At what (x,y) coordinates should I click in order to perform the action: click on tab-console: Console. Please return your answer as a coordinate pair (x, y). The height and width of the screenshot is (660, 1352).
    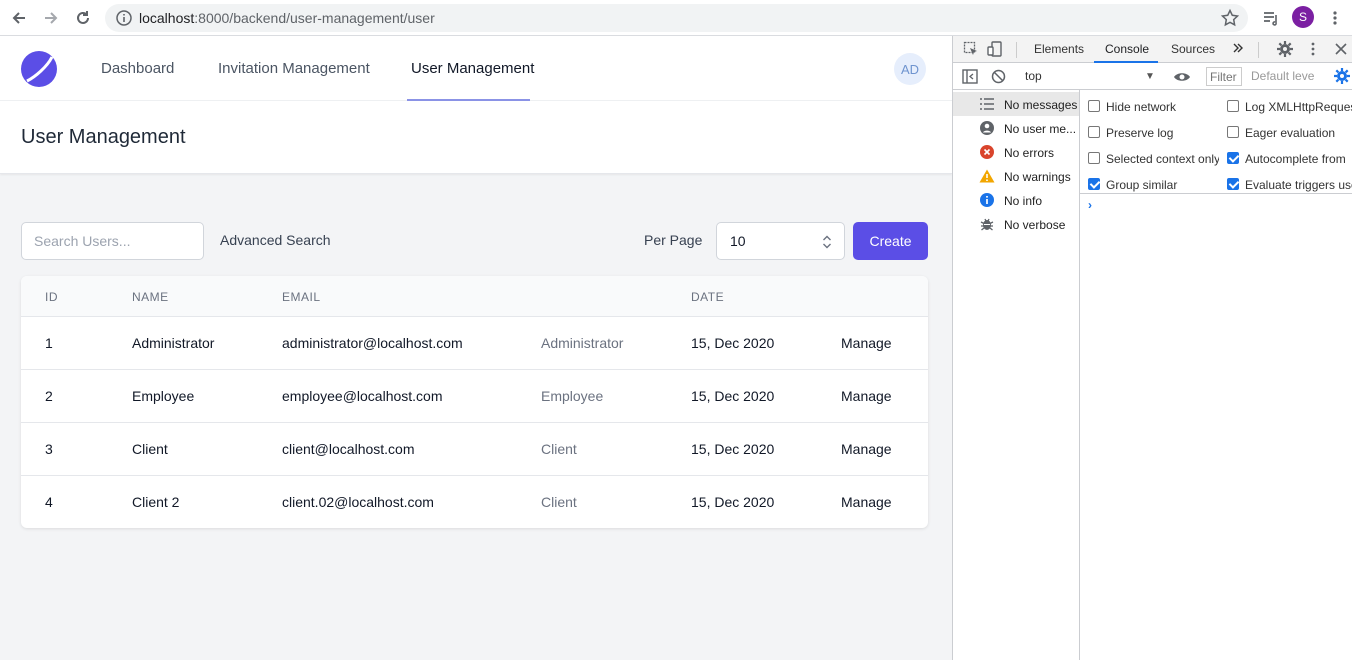
    Looking at the image, I should click on (1127, 49).